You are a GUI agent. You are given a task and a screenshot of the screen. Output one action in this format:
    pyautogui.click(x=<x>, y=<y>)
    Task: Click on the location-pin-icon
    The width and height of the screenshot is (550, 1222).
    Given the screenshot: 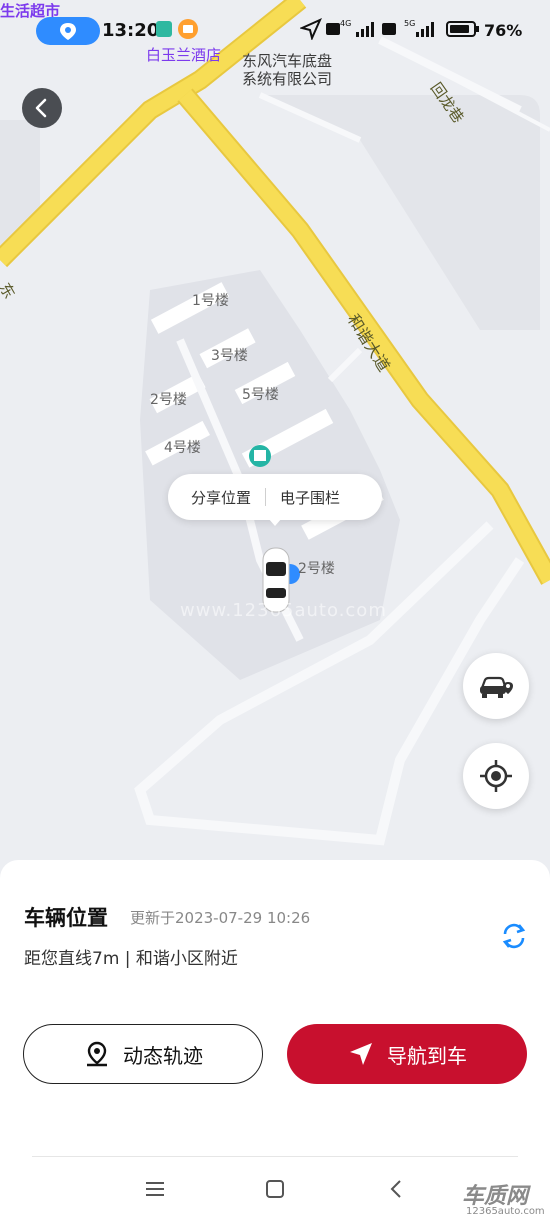 What is the action you would take?
    pyautogui.click(x=68, y=31)
    